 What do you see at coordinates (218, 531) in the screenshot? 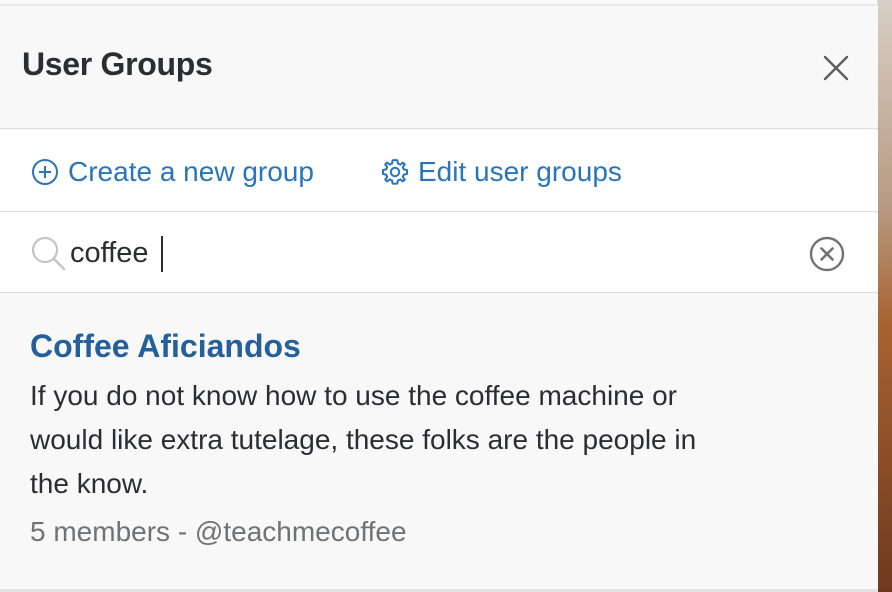
I see `group-meta: 5 members - @teachmecoffee` at bounding box center [218, 531].